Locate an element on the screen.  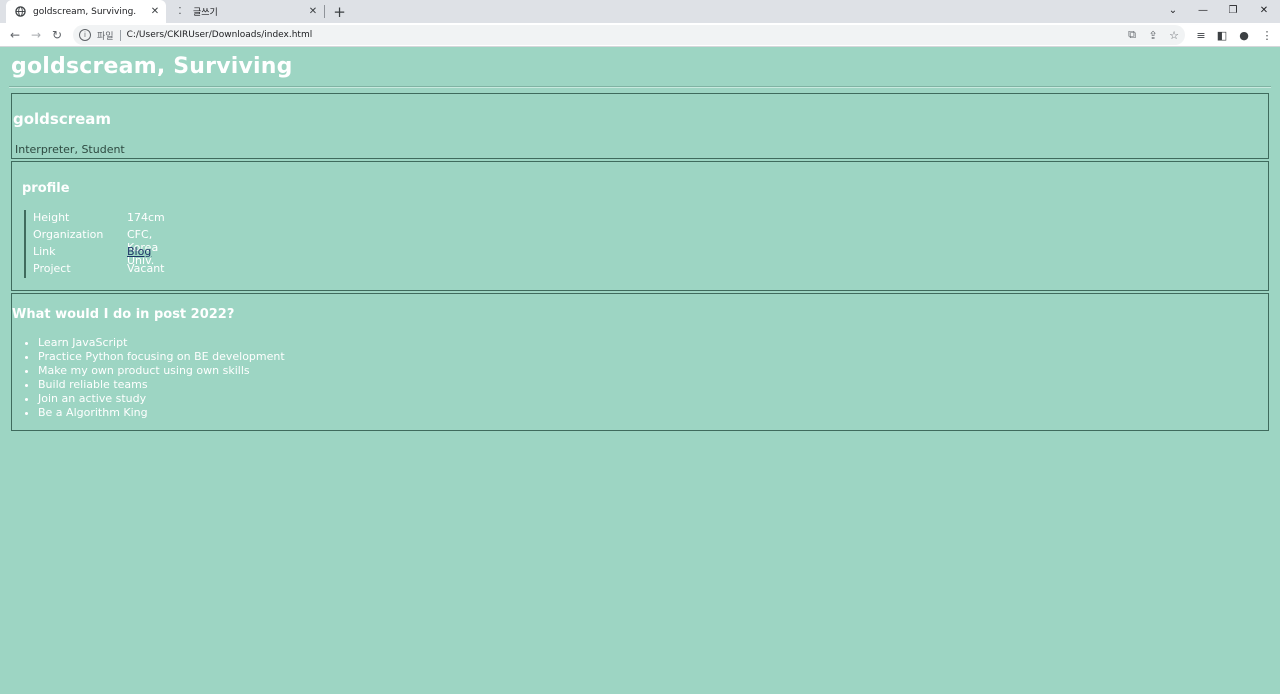
translate-icon: ⧉ is located at coordinates (1132, 35).